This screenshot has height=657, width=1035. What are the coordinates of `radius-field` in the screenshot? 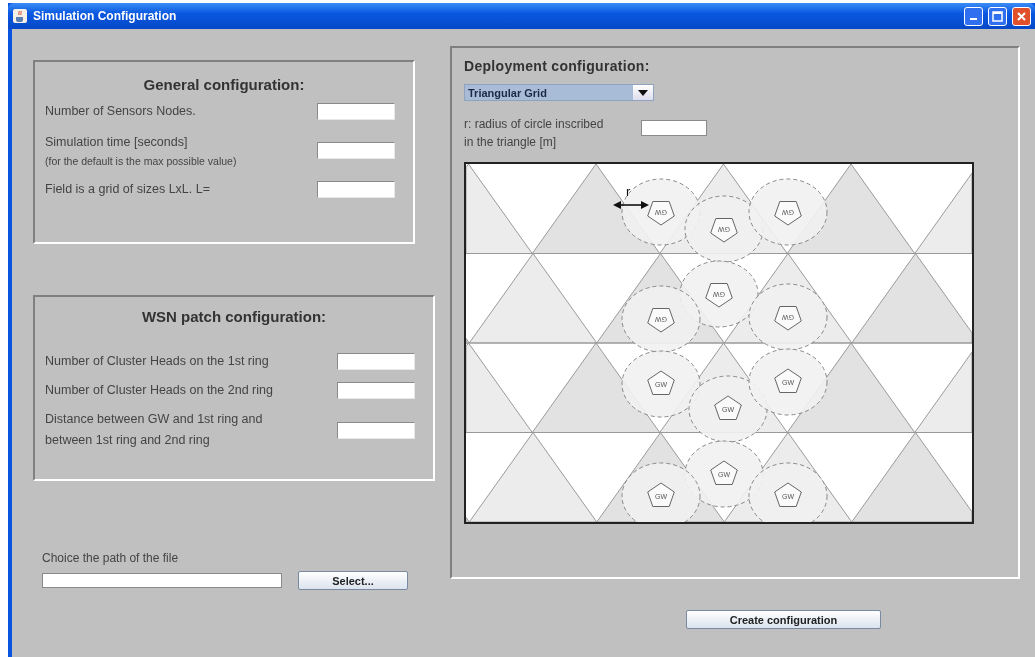 It's located at (674, 128).